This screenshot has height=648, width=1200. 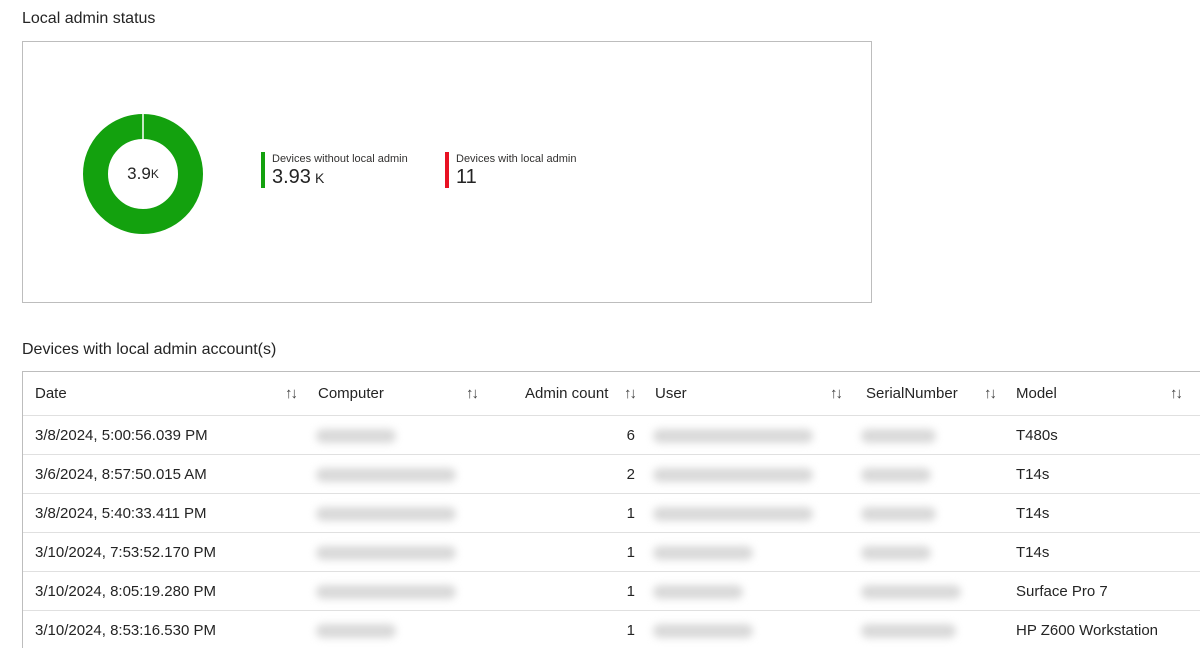 I want to click on local-admin-status-title: Local admin status, so click(x=89, y=18).